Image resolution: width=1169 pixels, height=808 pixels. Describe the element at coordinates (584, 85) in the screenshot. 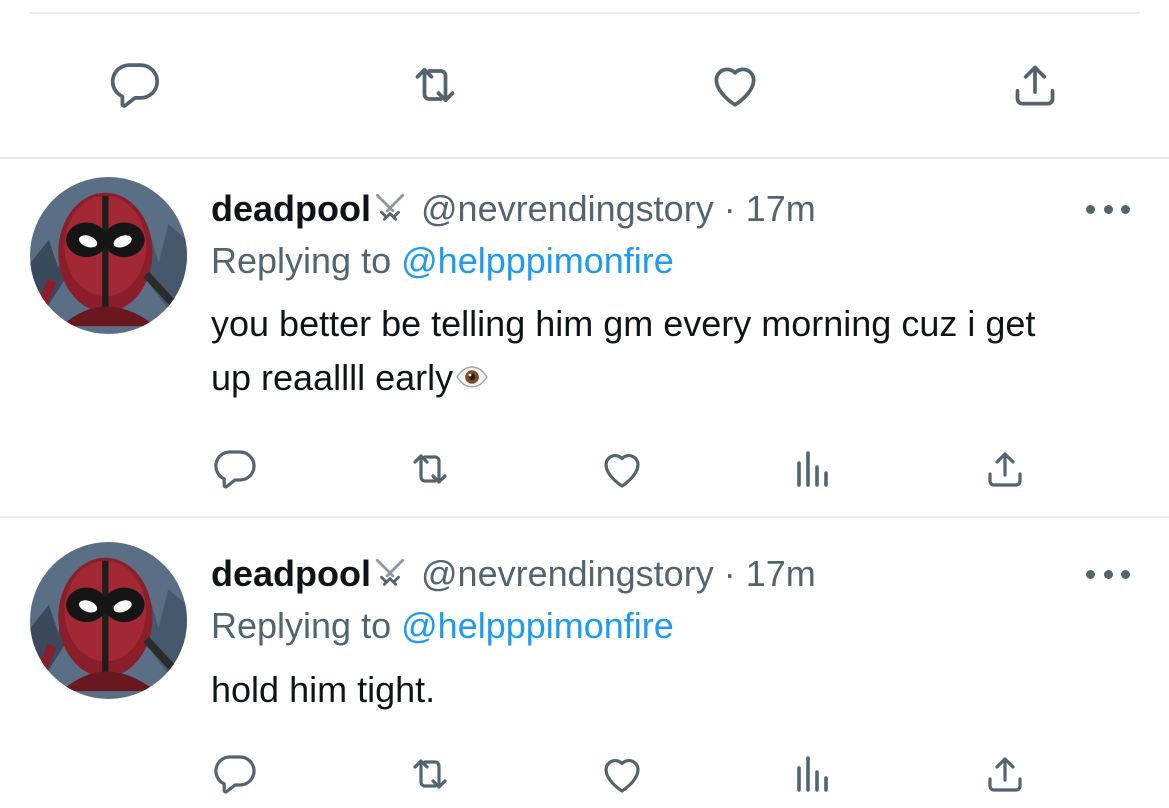

I see `previous-tweet-actions` at that location.